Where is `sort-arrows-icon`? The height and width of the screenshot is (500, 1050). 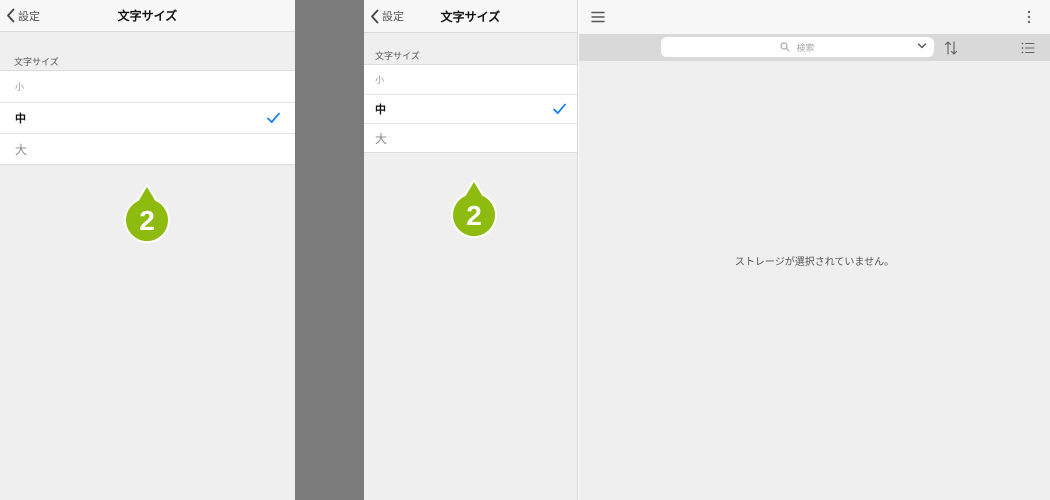
sort-arrows-icon is located at coordinates (951, 48).